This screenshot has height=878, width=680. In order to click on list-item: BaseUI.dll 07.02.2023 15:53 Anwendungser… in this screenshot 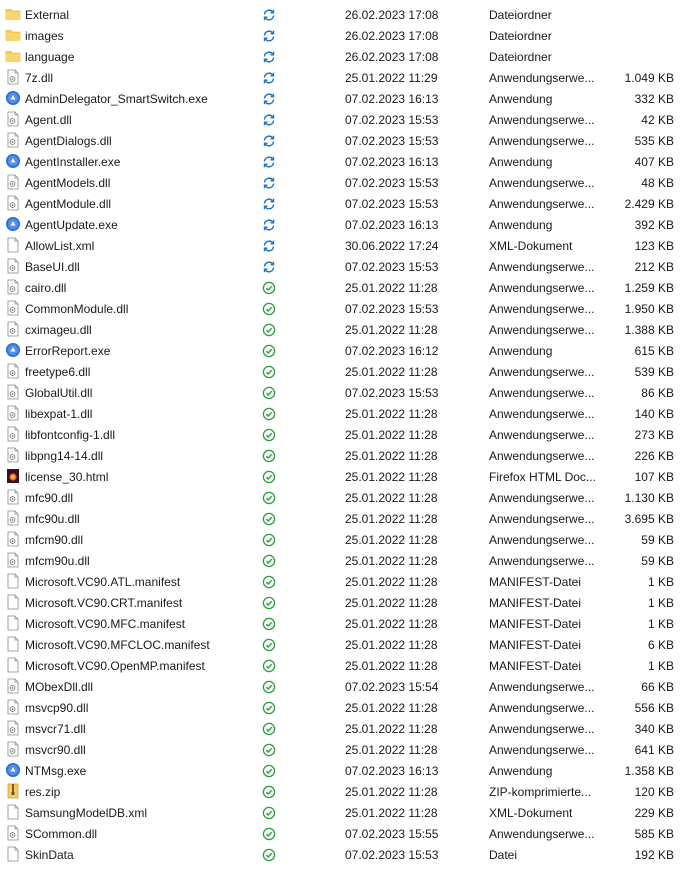, I will do `click(340, 266)`.